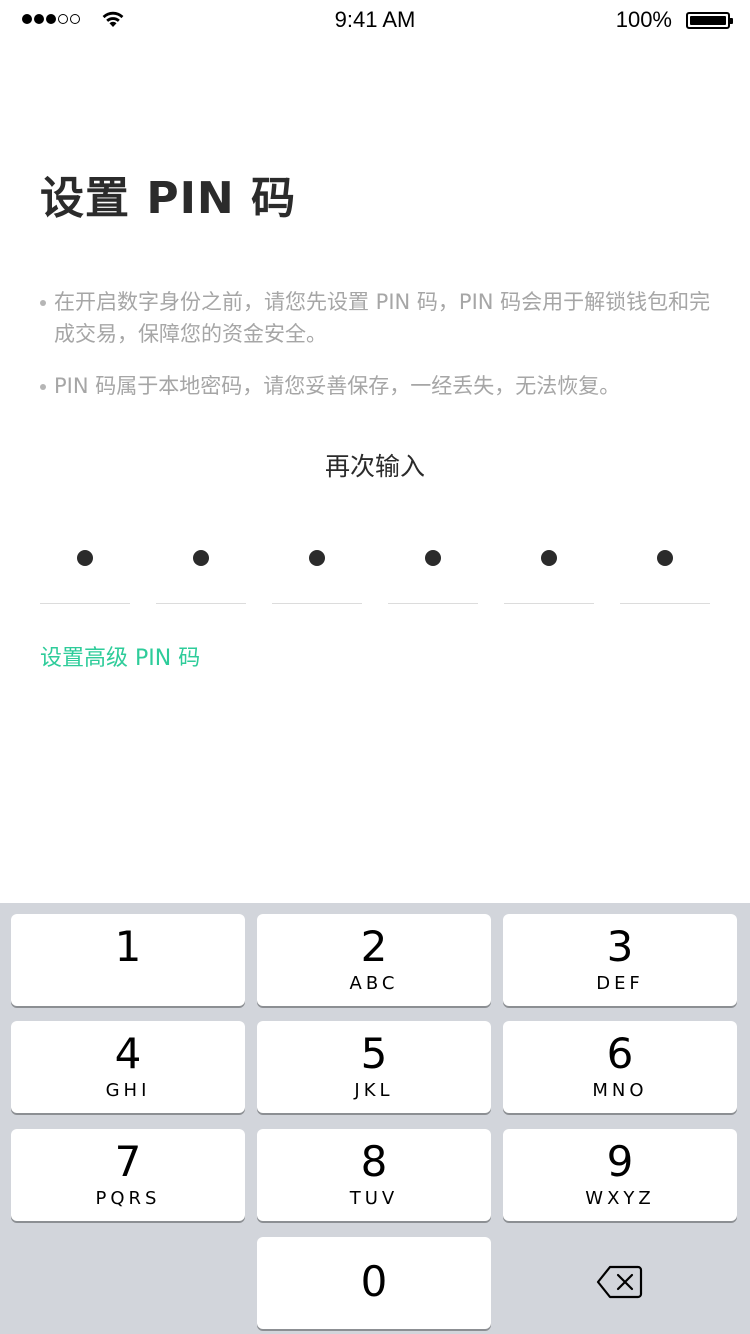 The height and width of the screenshot is (1334, 750). I want to click on key-4: 4 GHI, so click(128, 1067).